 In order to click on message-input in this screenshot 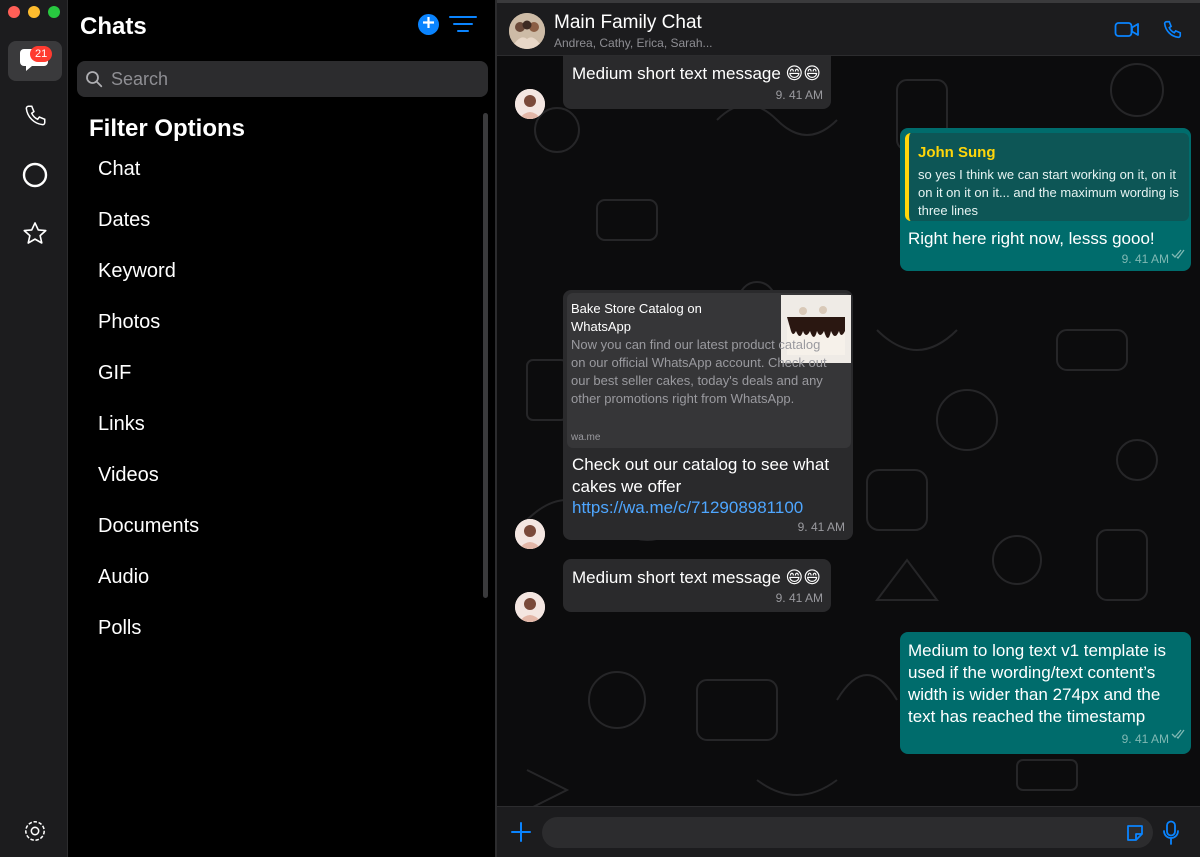, I will do `click(847, 832)`.